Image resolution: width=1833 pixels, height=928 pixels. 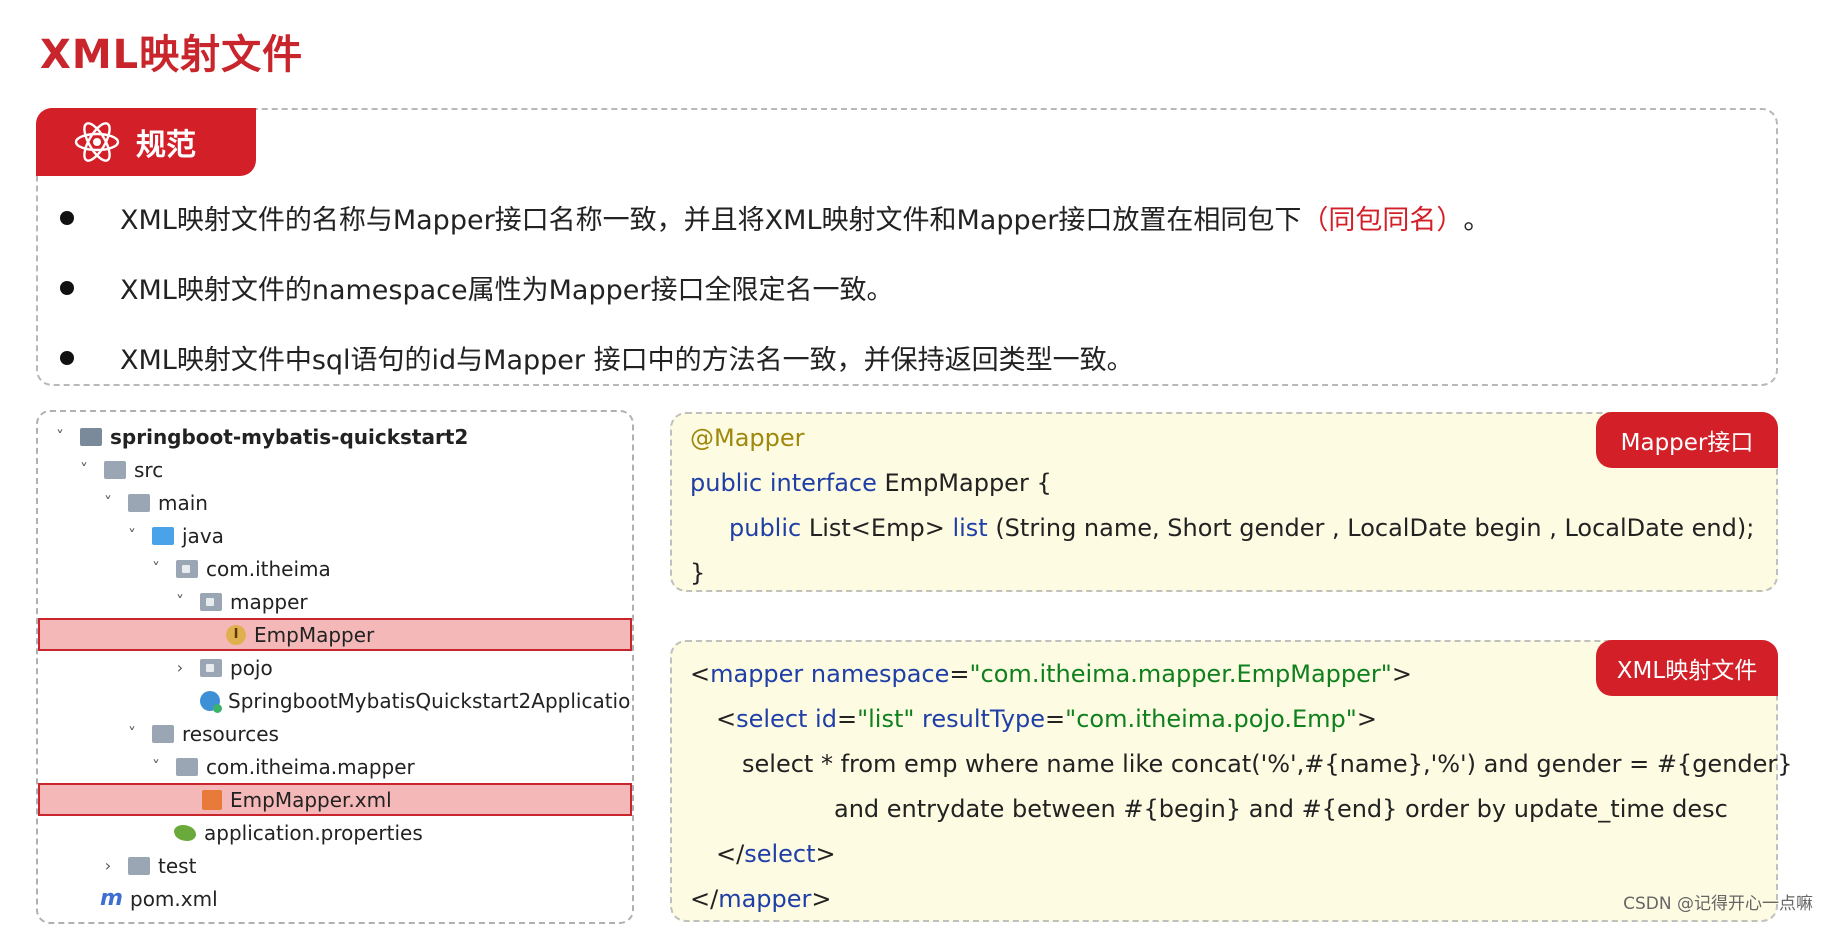 What do you see at coordinates (172, 55) in the screenshot?
I see `page-title: XML映射文件` at bounding box center [172, 55].